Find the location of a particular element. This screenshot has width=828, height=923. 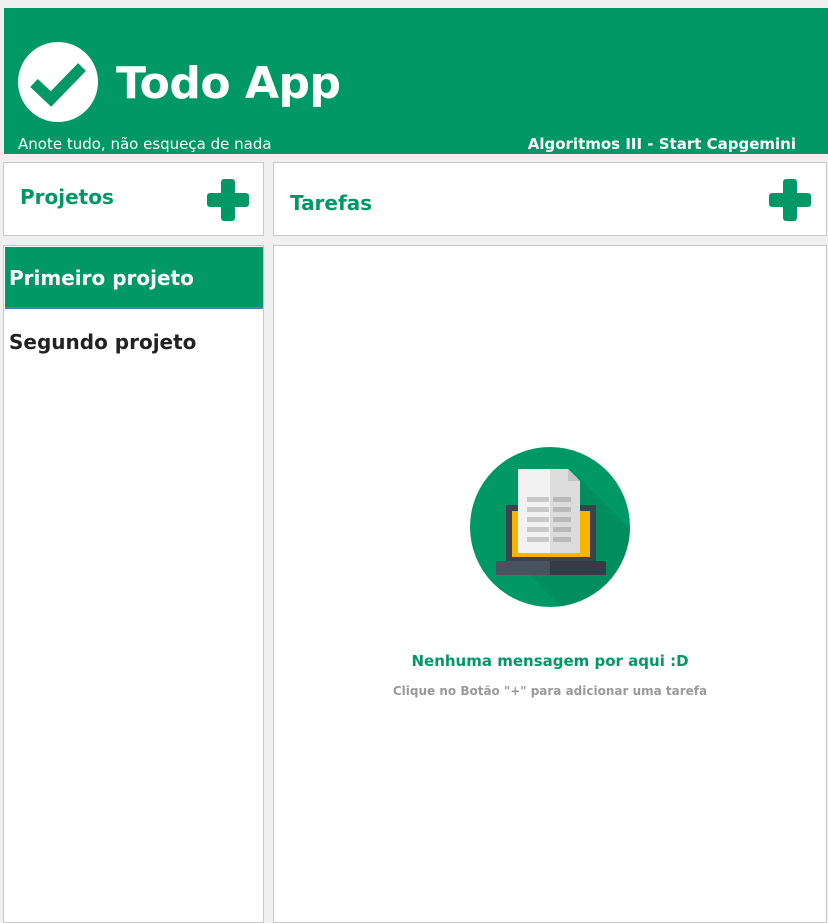

project-item-label: Primeiro projeto is located at coordinates (101, 278).